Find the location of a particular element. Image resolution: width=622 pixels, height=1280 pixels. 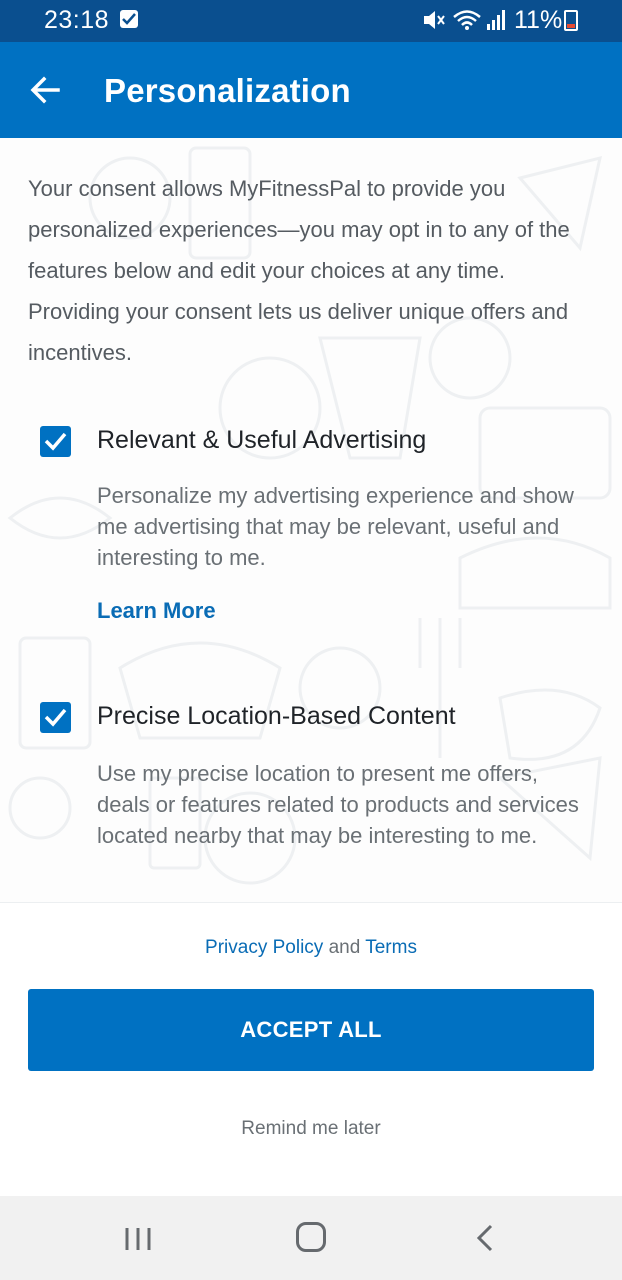

policy-line: Privacy Policy and Terms is located at coordinates (311, 948).